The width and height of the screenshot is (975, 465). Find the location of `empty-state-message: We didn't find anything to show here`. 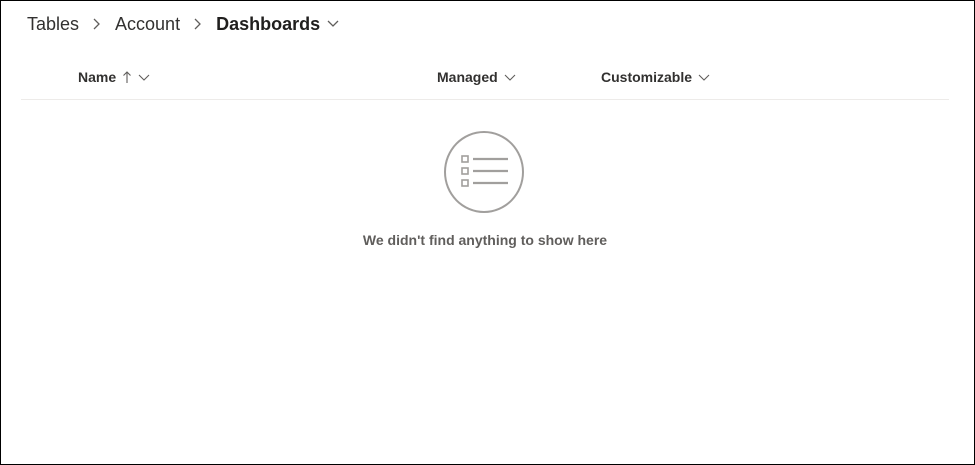

empty-state-message: We didn't find anything to show here is located at coordinates (485, 240).